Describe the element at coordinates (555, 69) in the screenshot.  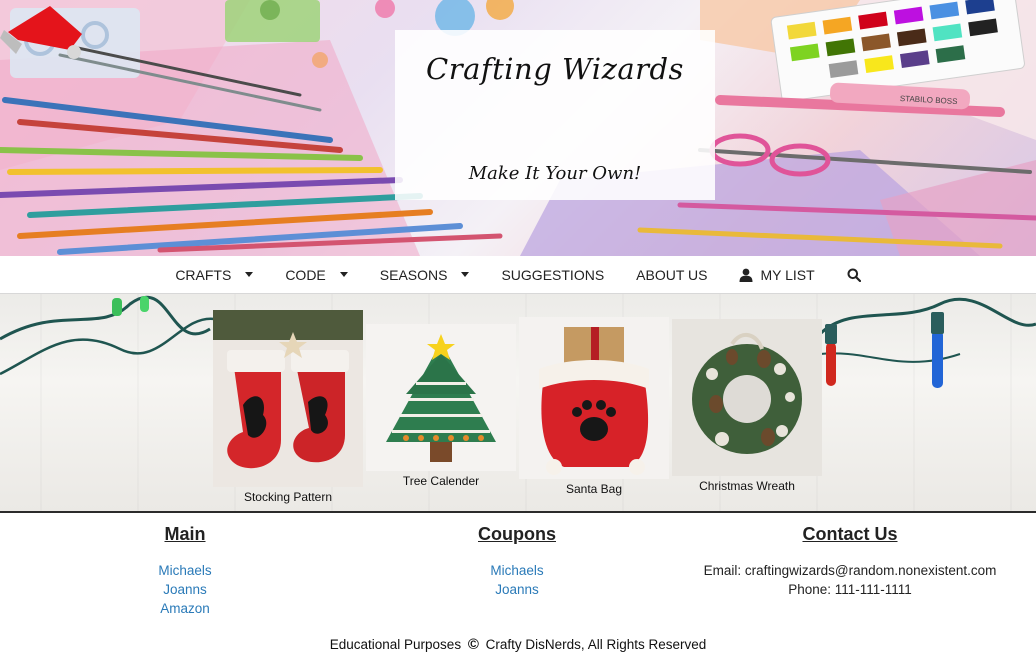
I see `site-title: Crafting Wizards` at that location.